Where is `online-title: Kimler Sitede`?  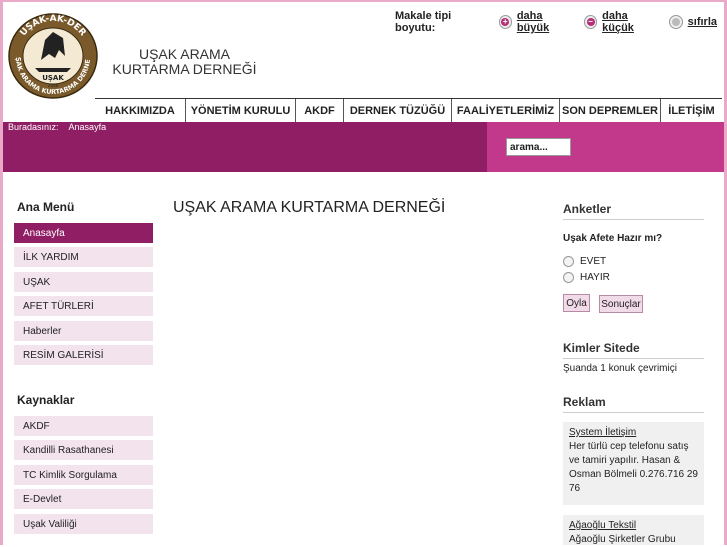
online-title: Kimler Sitede is located at coordinates (633, 350).